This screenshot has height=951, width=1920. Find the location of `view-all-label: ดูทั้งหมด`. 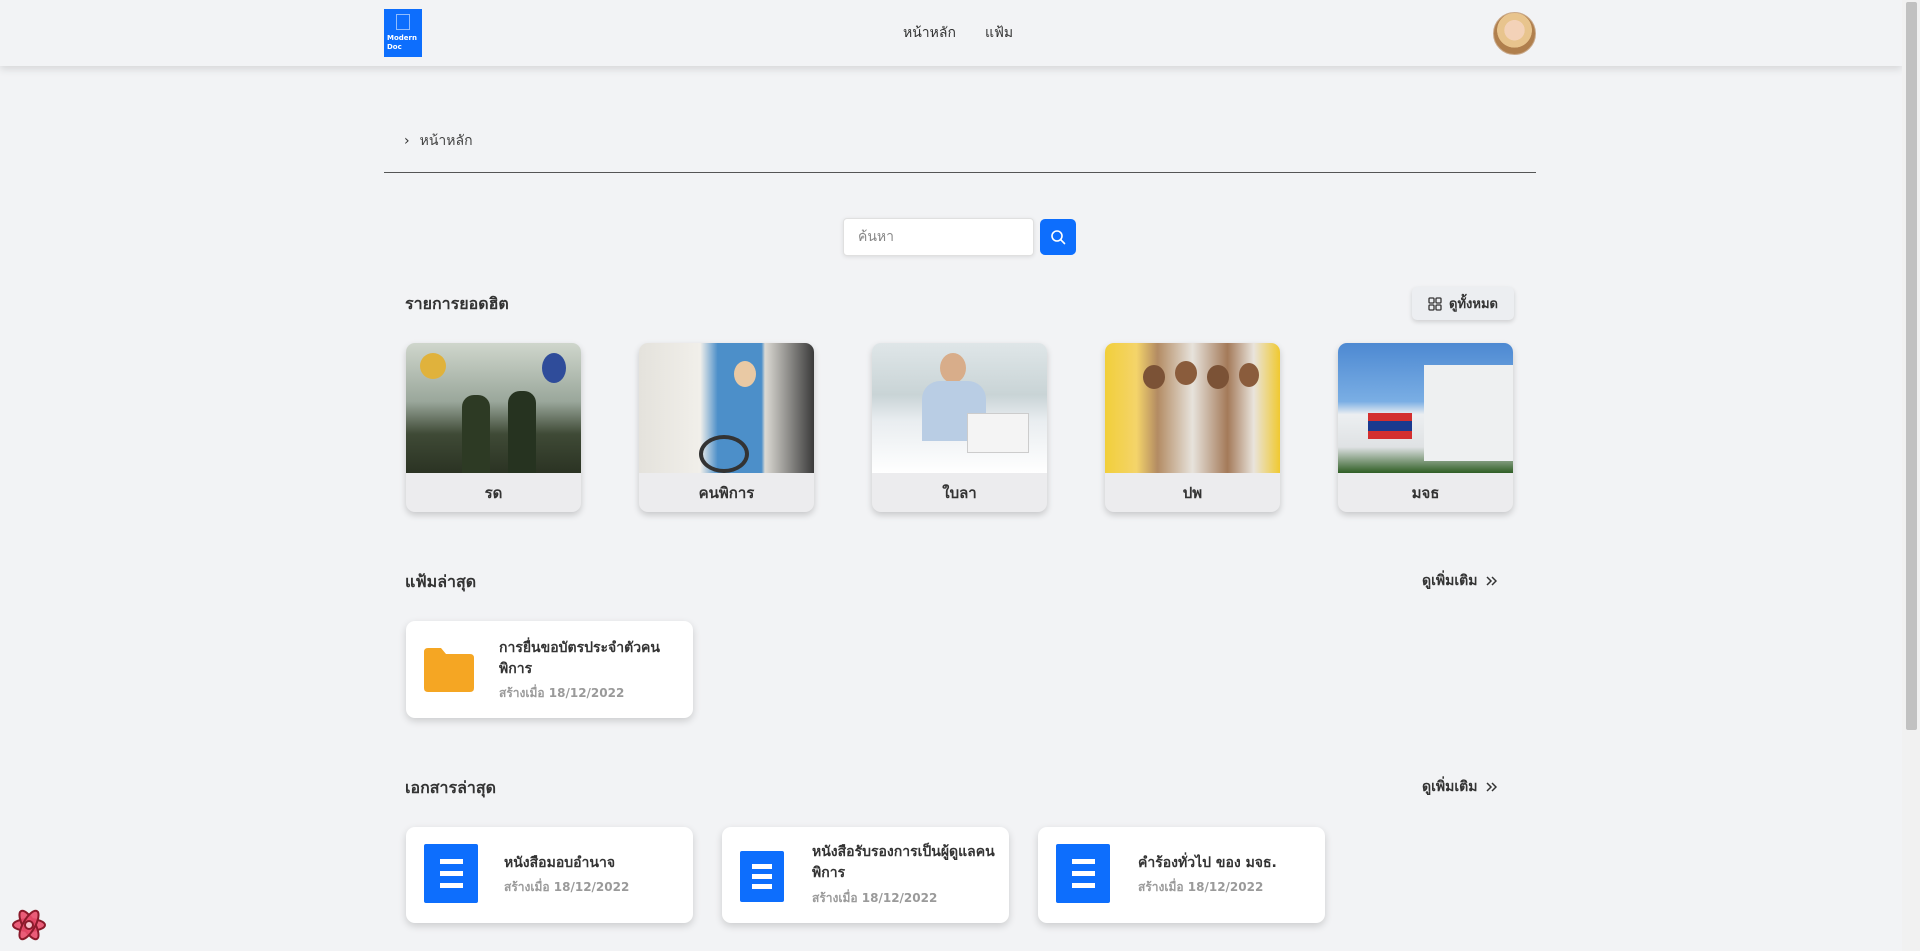

view-all-label: ดูทั้งหมด is located at coordinates (1473, 304).